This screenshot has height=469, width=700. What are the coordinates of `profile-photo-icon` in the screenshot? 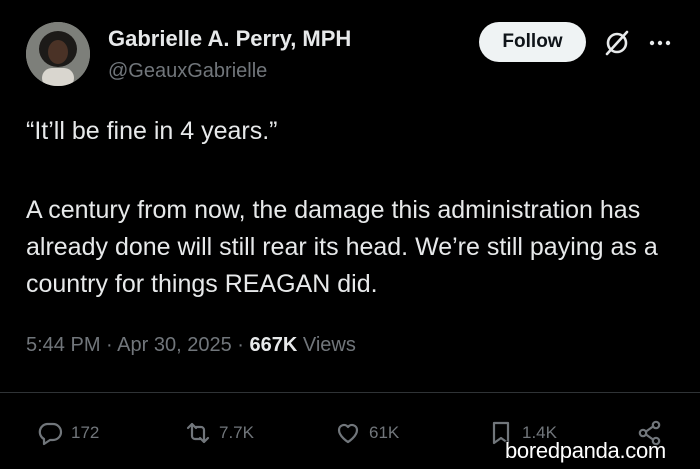 It's located at (58, 54).